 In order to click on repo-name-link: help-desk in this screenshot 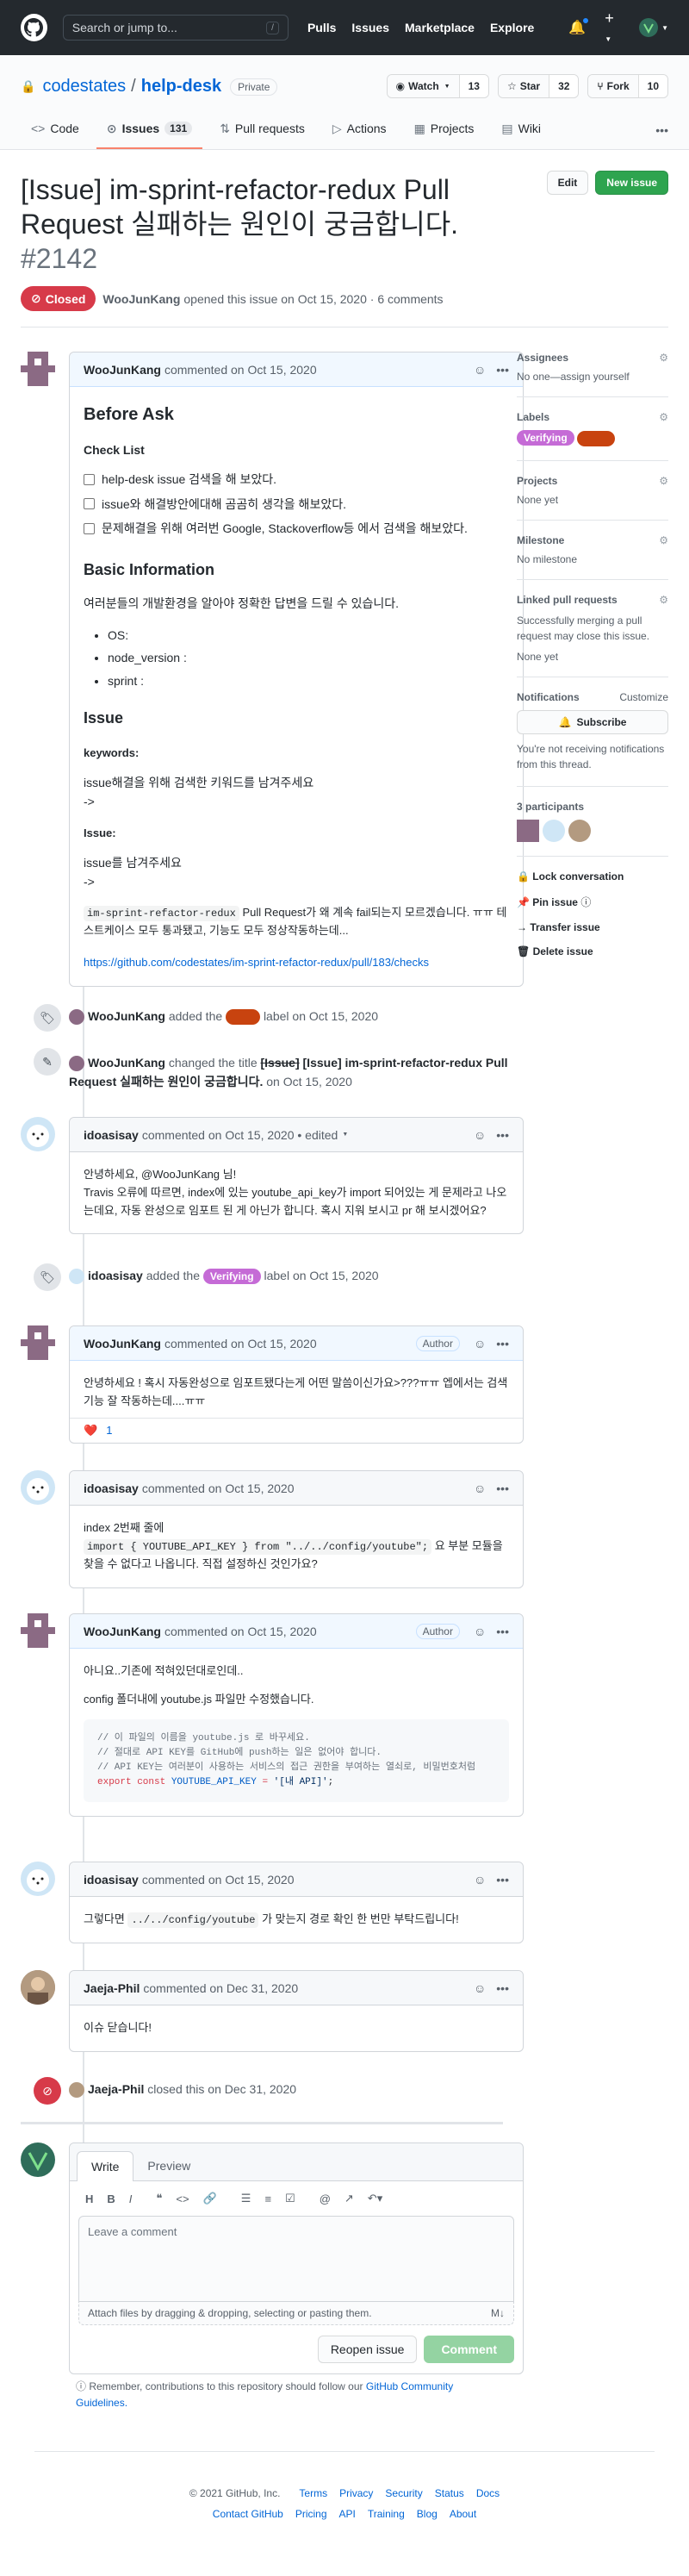, I will do `click(181, 87)`.